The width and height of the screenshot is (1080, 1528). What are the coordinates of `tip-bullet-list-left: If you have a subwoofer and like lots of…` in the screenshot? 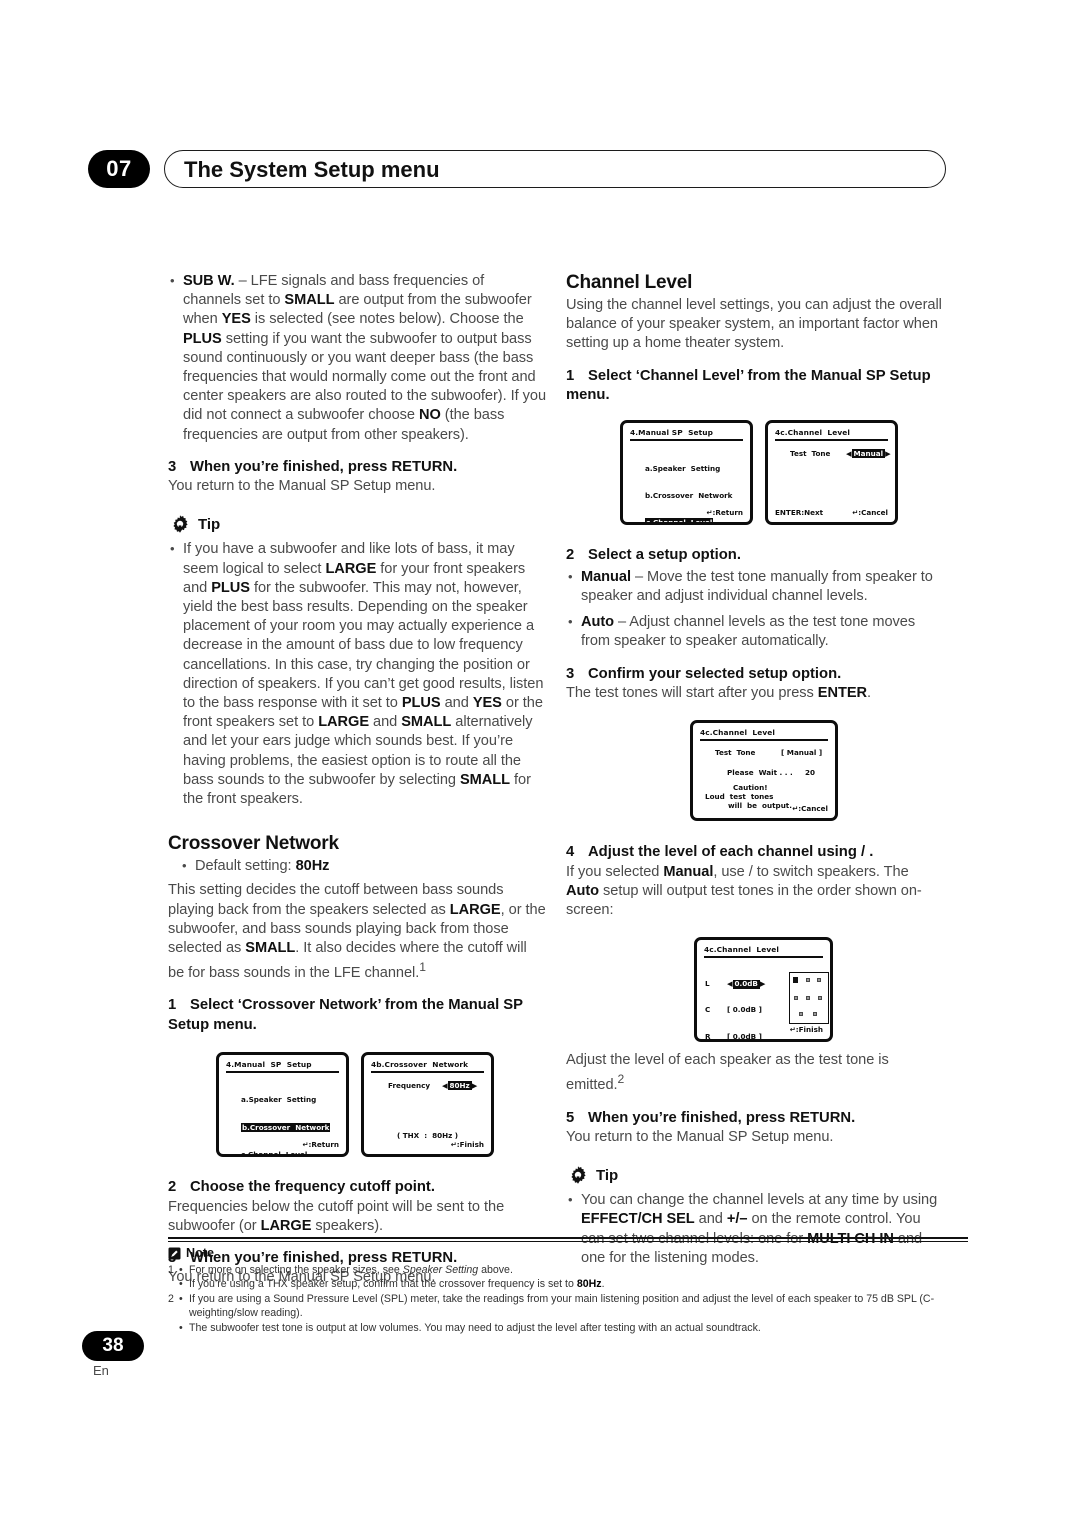 It's located at (357, 674).